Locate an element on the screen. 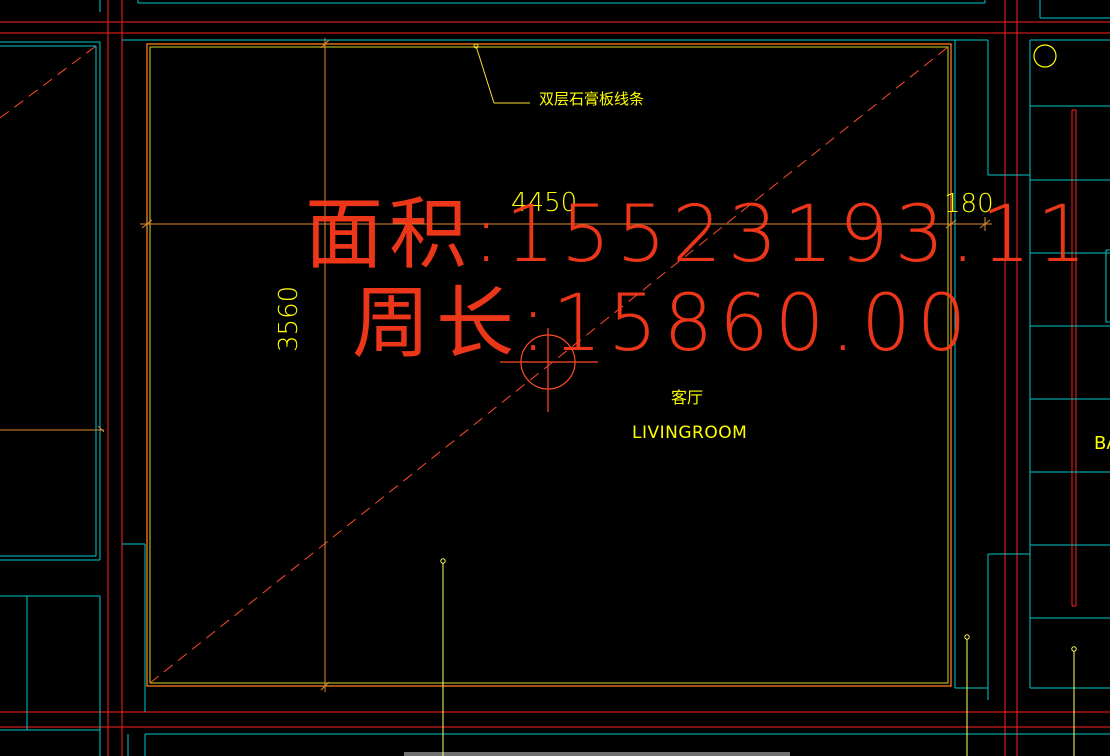 This screenshot has width=1110, height=756. partial-room-label: BA is located at coordinates (1102, 443).